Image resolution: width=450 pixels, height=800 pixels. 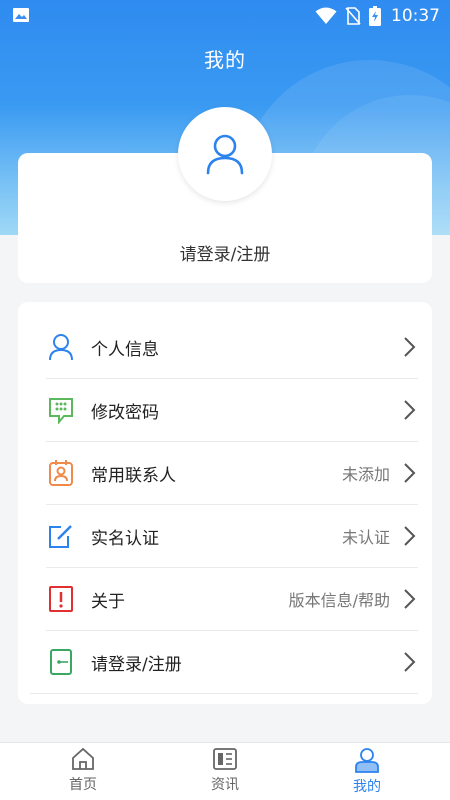 I want to click on menu-item-label: 请登录/注册, so click(x=136, y=664).